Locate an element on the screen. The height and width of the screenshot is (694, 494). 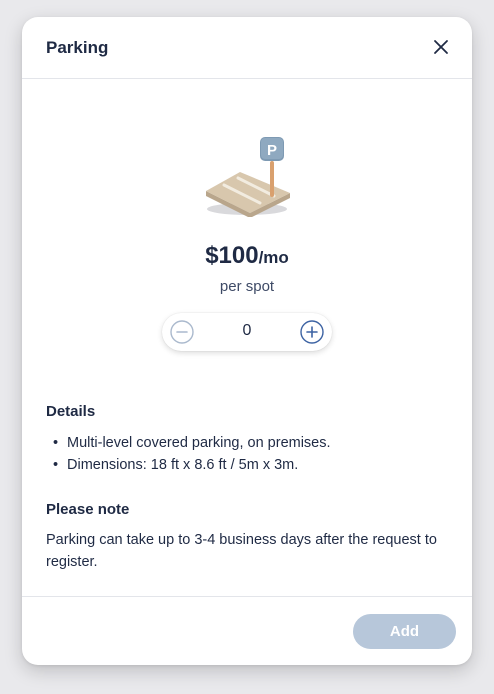
quantity-stepper: 0 is located at coordinates (247, 332).